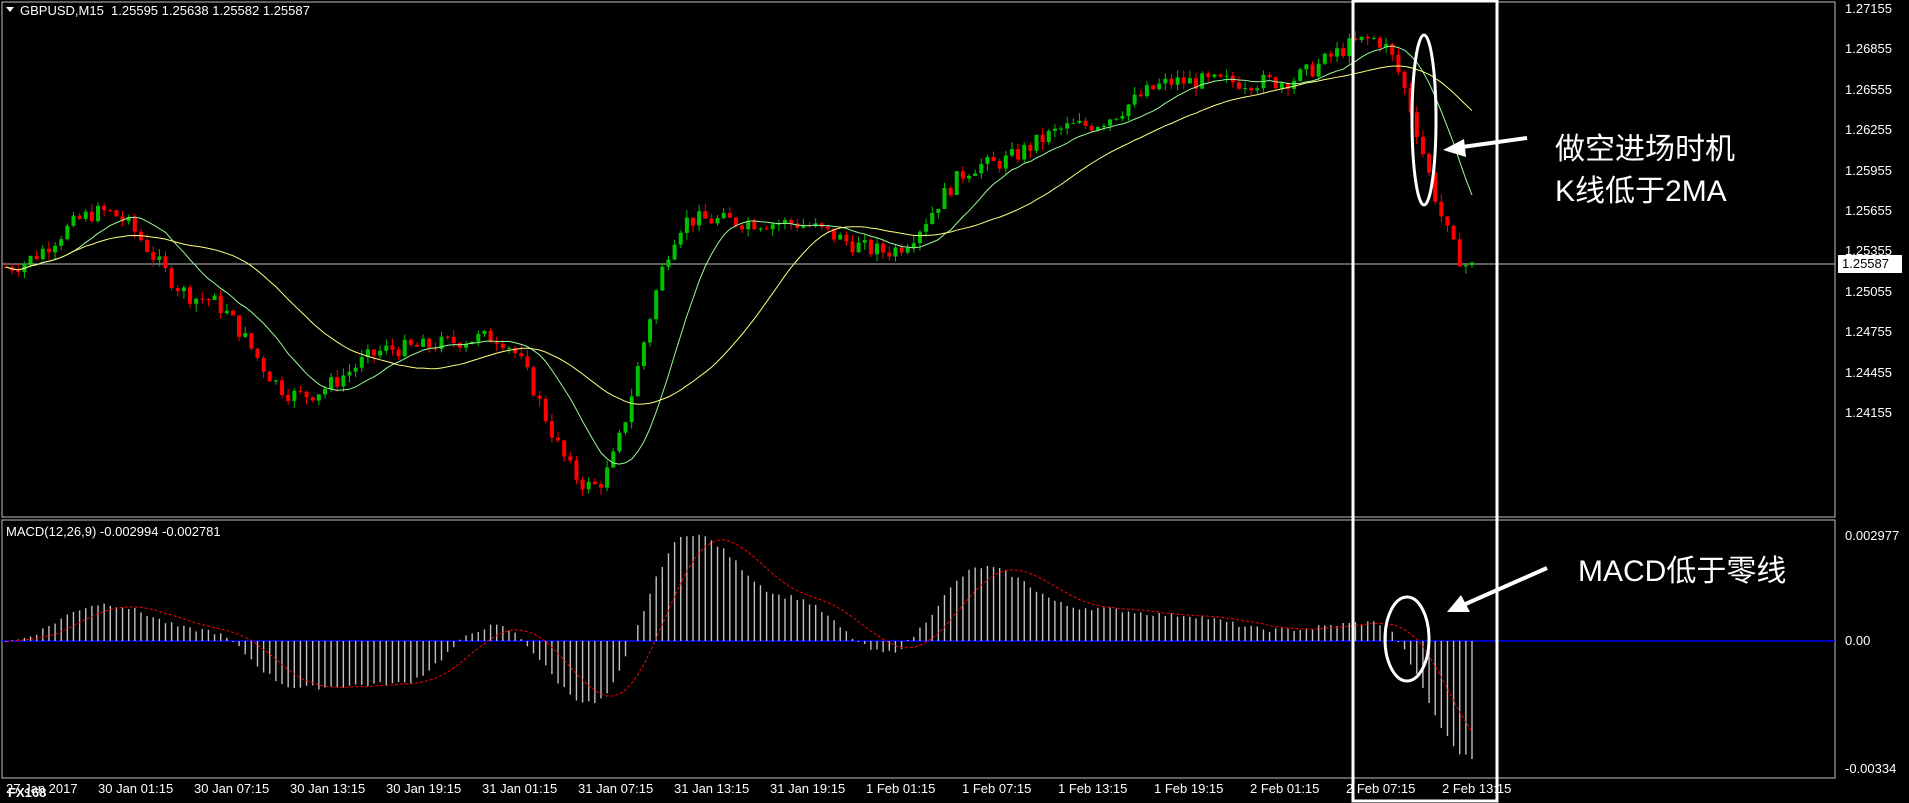 This screenshot has height=803, width=1909. What do you see at coordinates (1868, 210) in the screenshot?
I see `price-tick: 1.25655` at bounding box center [1868, 210].